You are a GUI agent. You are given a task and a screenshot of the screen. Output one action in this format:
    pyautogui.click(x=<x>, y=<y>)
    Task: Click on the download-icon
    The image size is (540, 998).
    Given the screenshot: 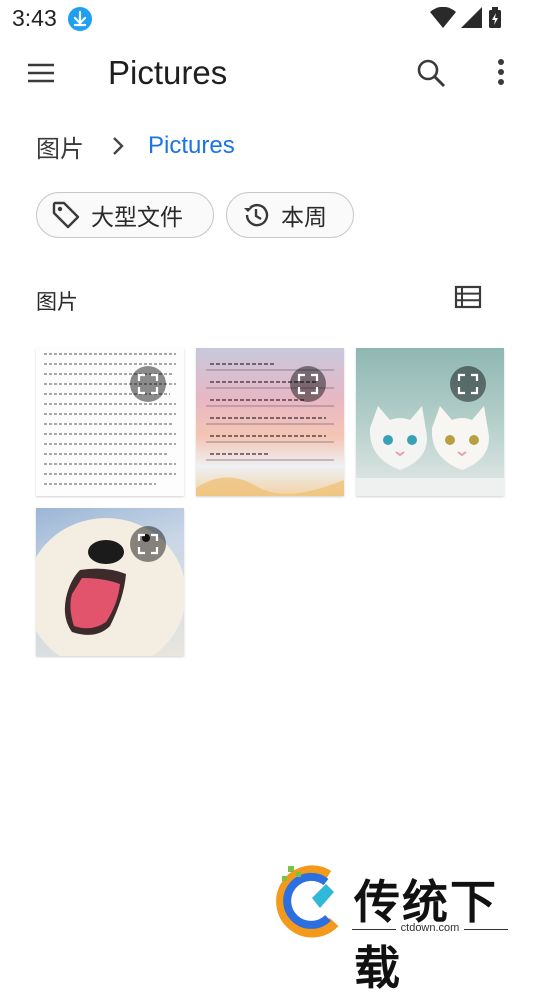 What is the action you would take?
    pyautogui.click(x=80, y=19)
    